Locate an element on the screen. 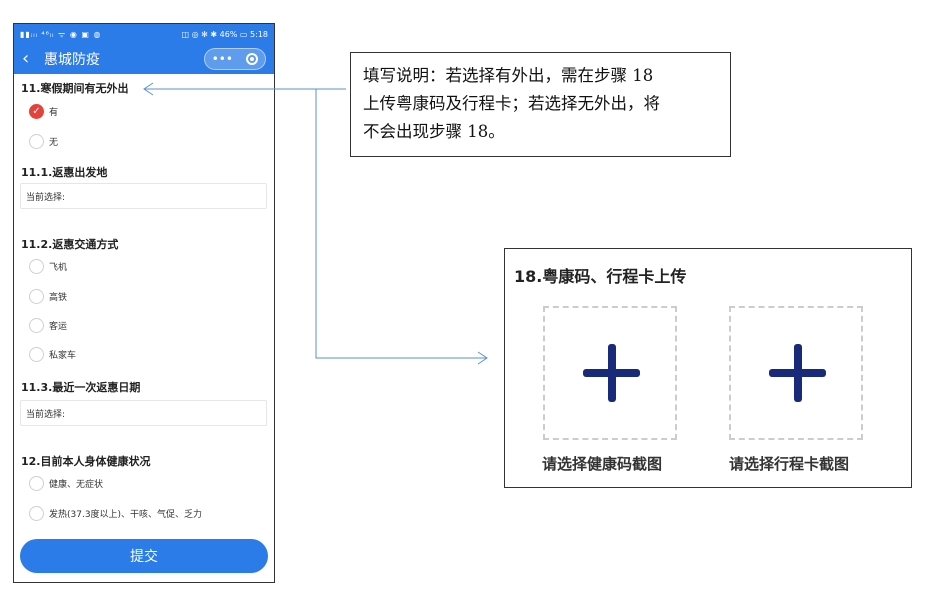 The image size is (928, 594). health-code-upload-box is located at coordinates (610, 373).